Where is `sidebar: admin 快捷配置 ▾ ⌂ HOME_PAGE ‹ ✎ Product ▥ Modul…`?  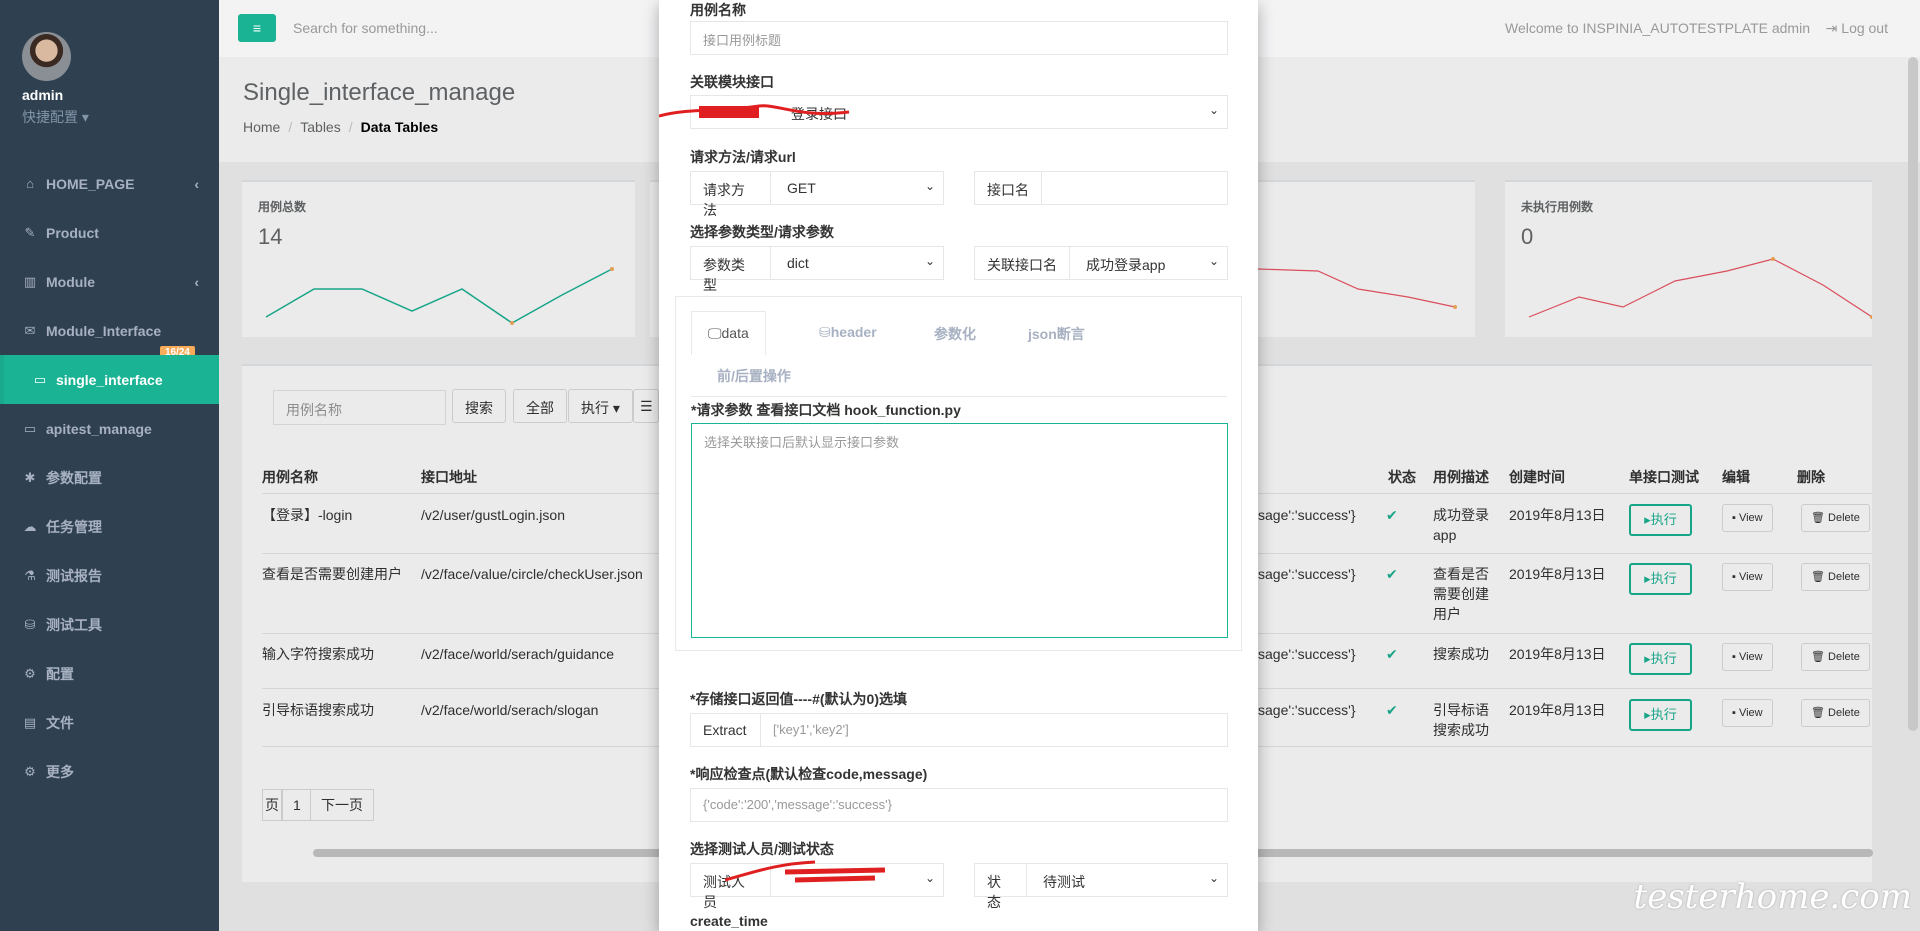 sidebar: admin 快捷配置 ▾ ⌂ HOME_PAGE ‹ ✎ Product ▥ Modul… is located at coordinates (109, 465).